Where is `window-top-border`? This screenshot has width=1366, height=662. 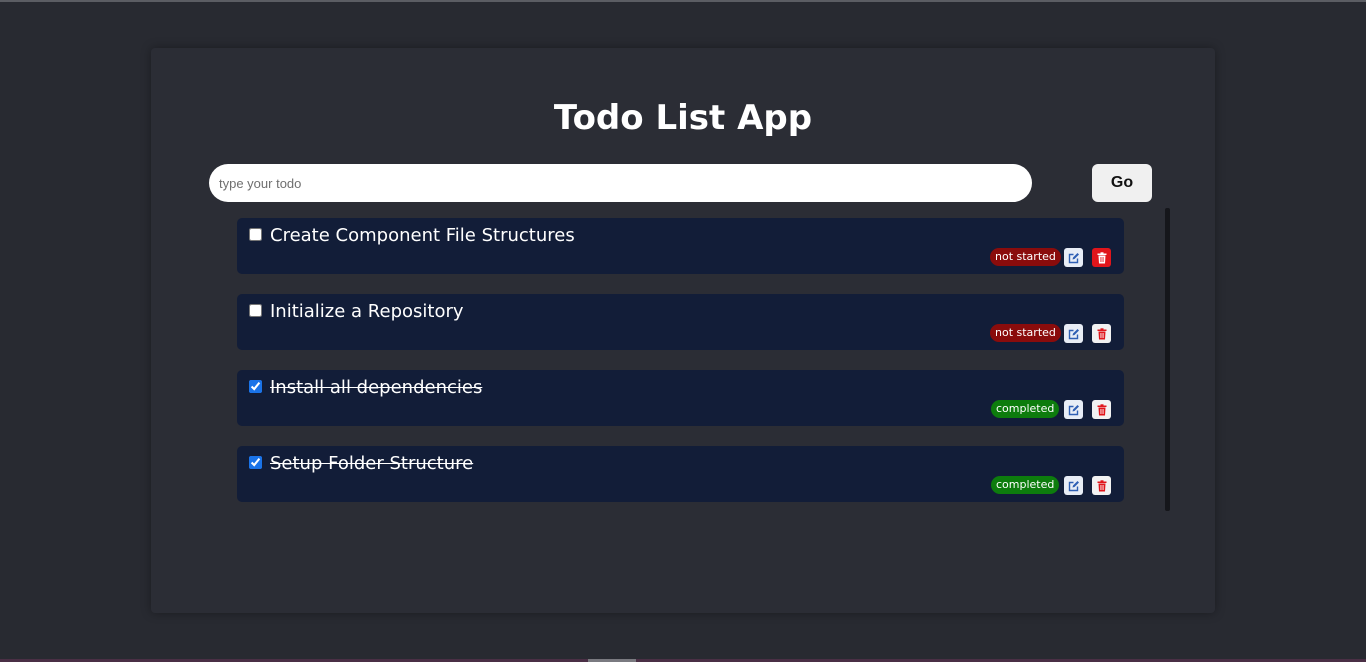
window-top-border is located at coordinates (683, 1).